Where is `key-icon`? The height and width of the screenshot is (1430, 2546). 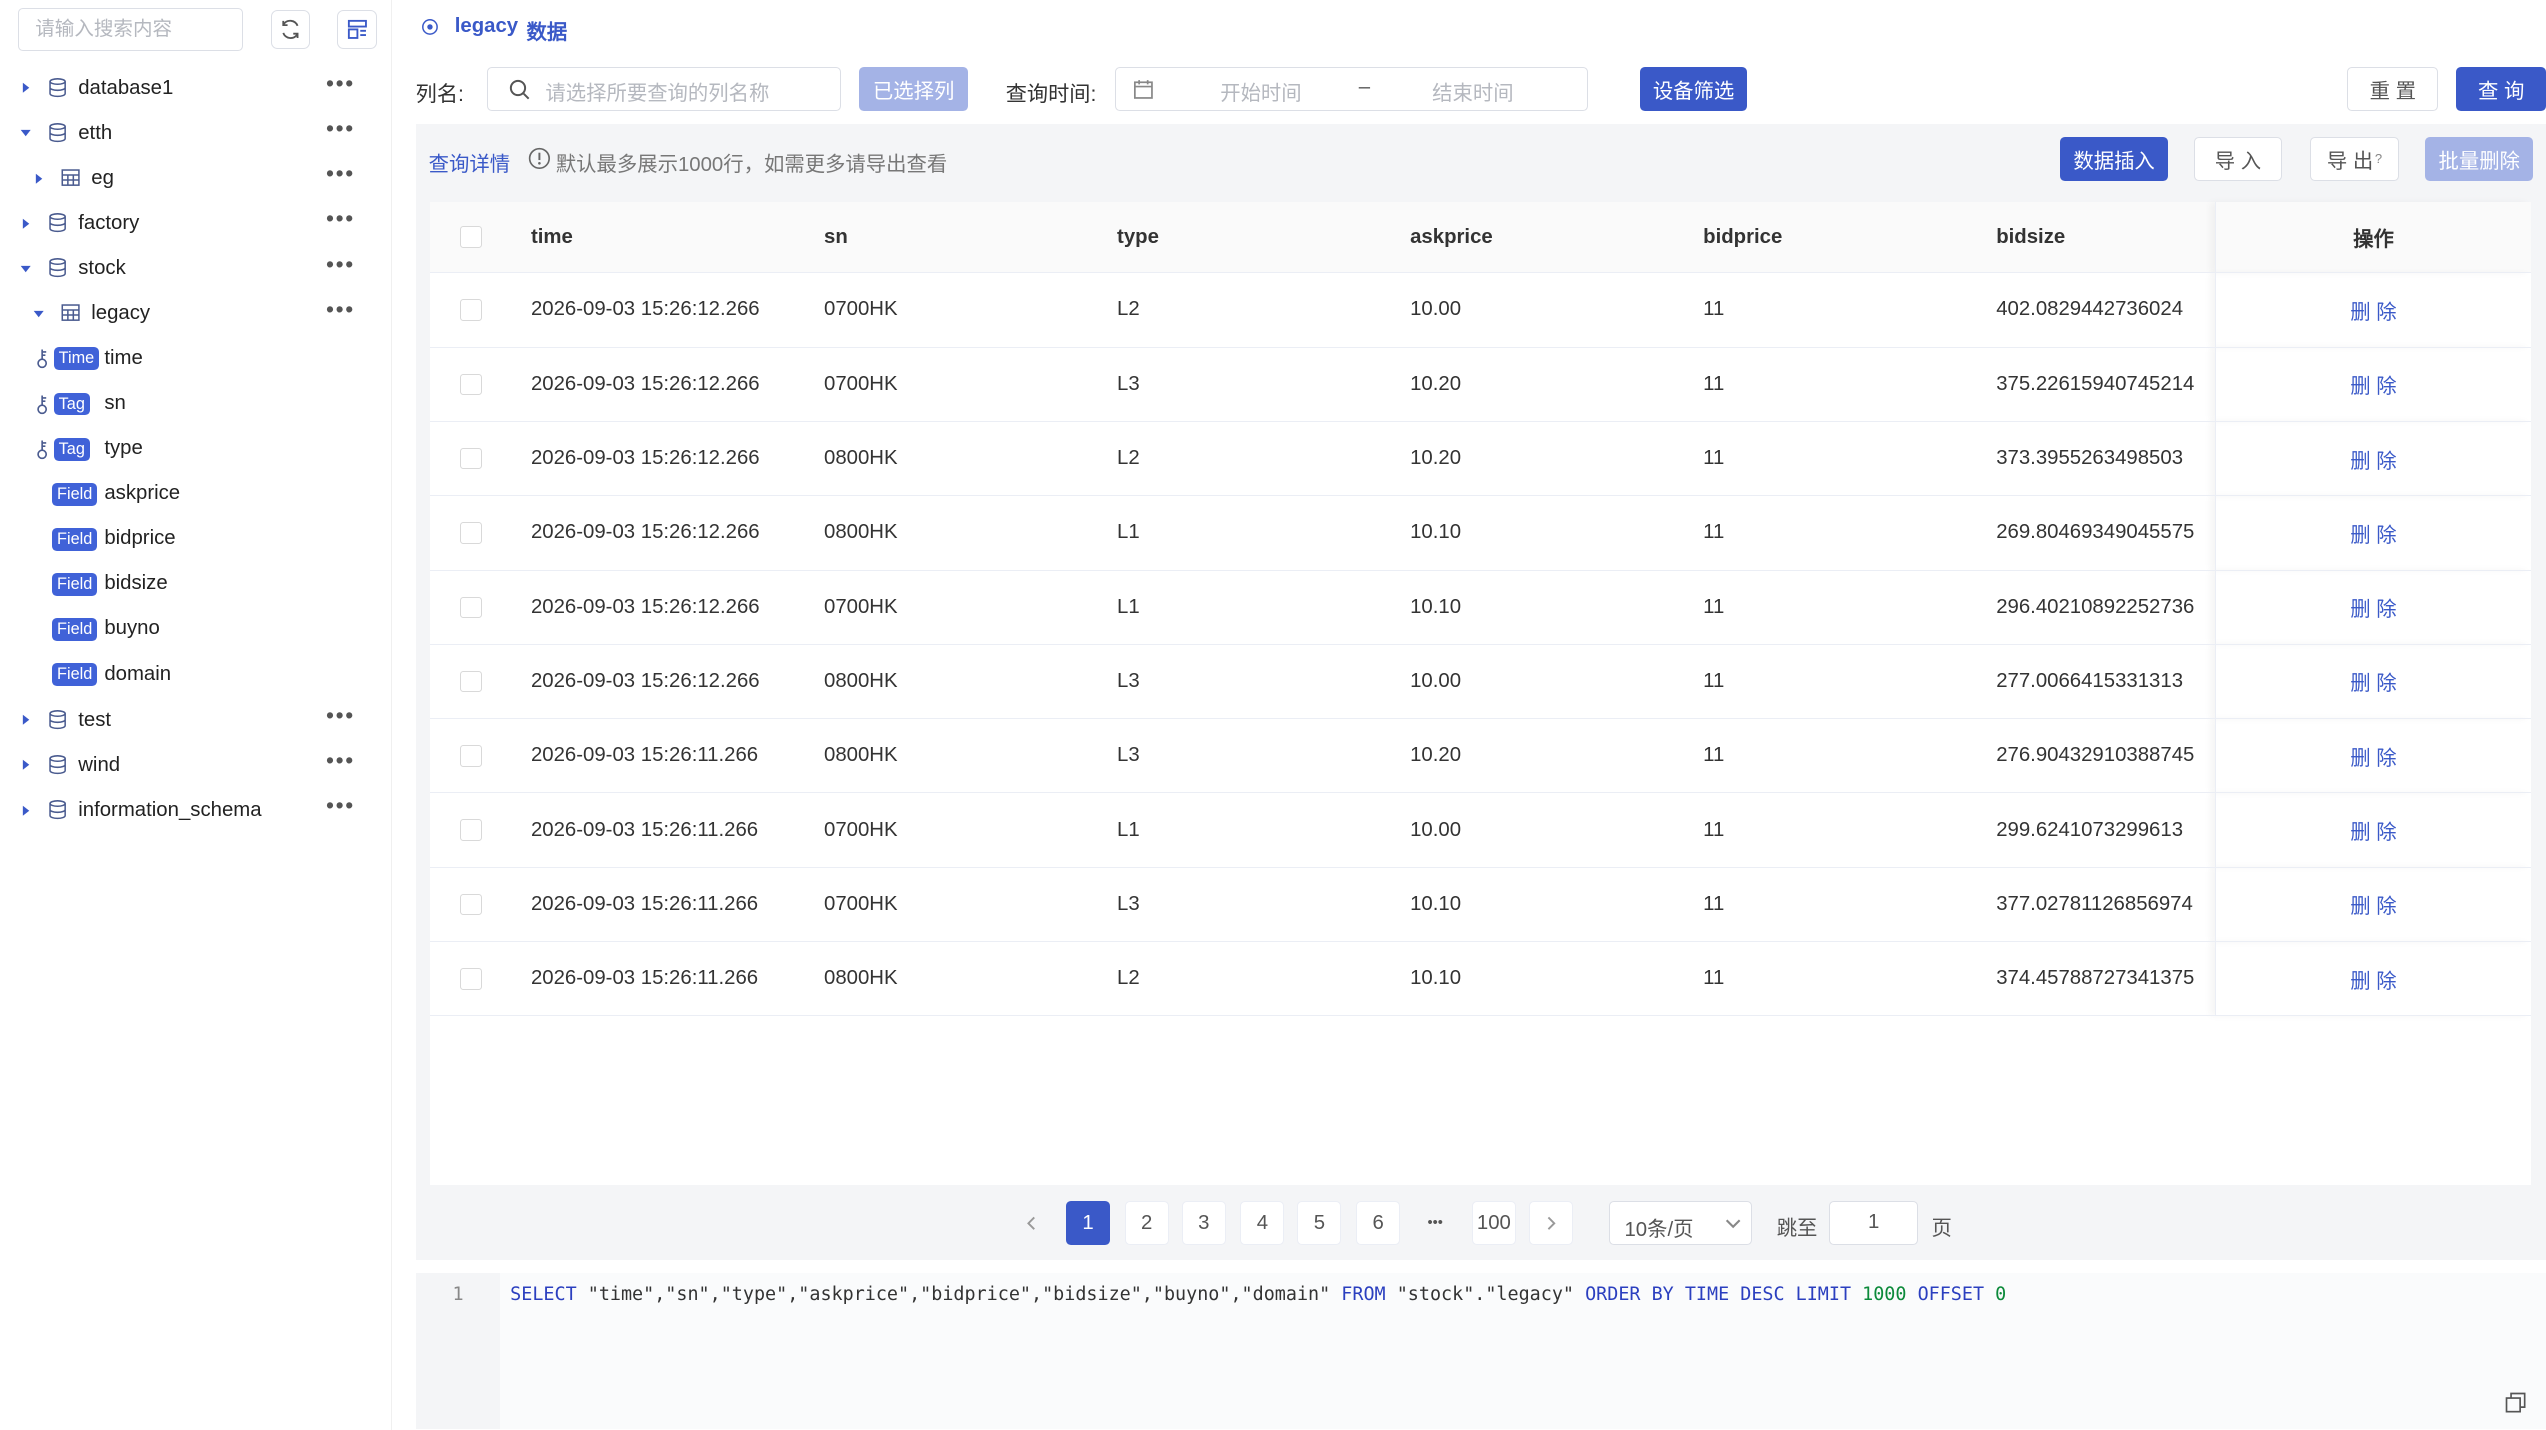 key-icon is located at coordinates (42, 404).